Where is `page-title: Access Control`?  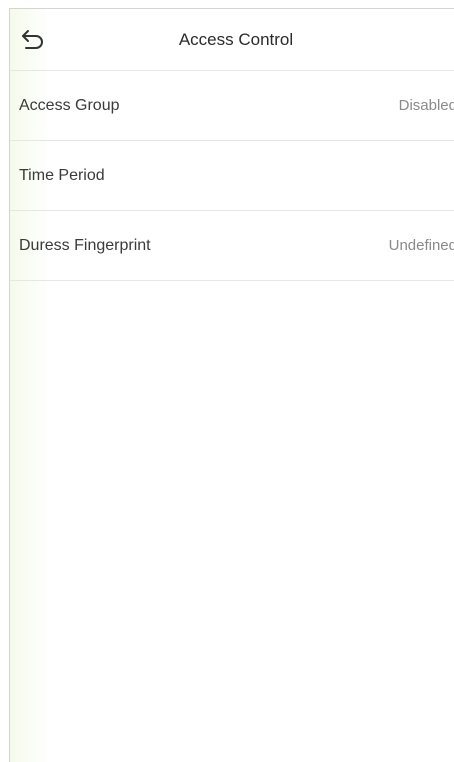 page-title: Access Control is located at coordinates (236, 39).